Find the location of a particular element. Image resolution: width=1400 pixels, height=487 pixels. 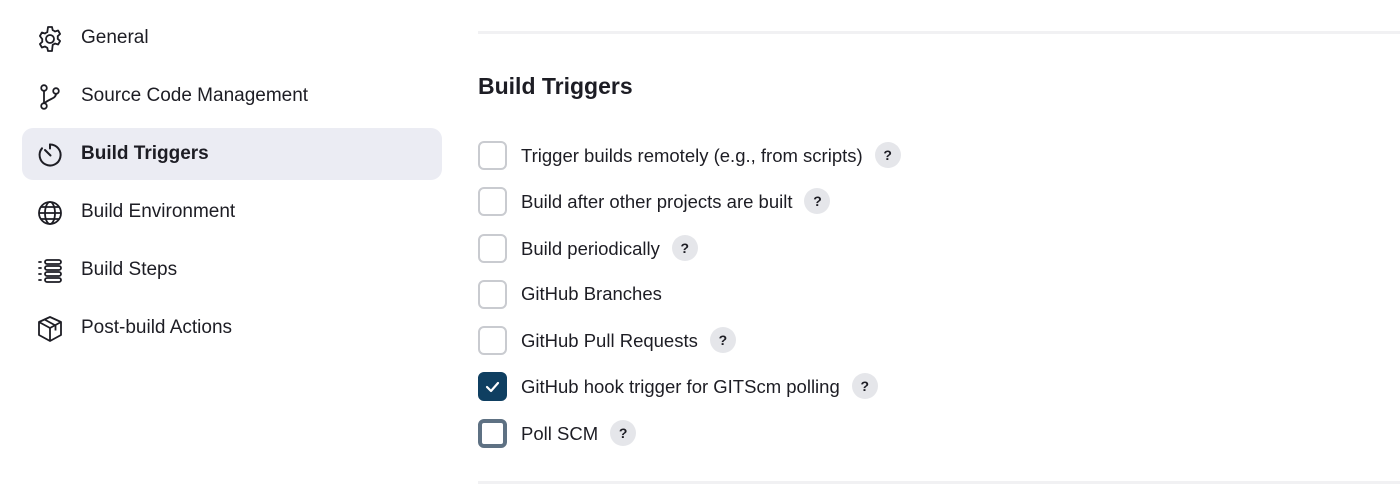

trigger-label-text: GitHub Branches is located at coordinates (591, 293).